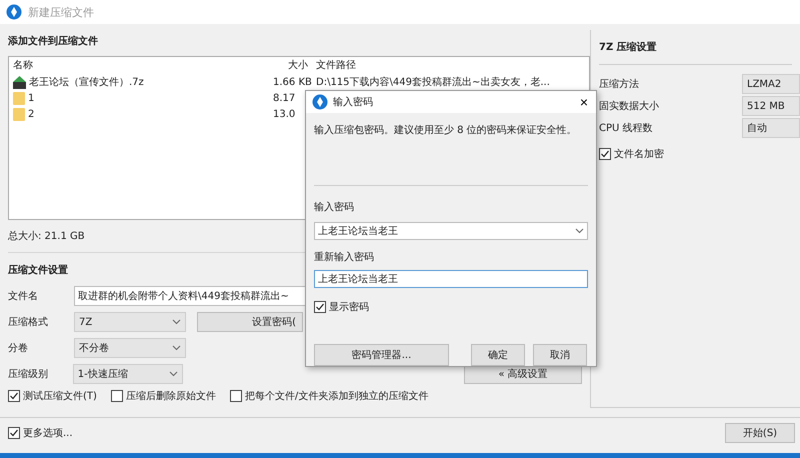 Image resolution: width=800 pixels, height=458 pixels. I want to click on set-password-button: 设置密码(, so click(250, 322).